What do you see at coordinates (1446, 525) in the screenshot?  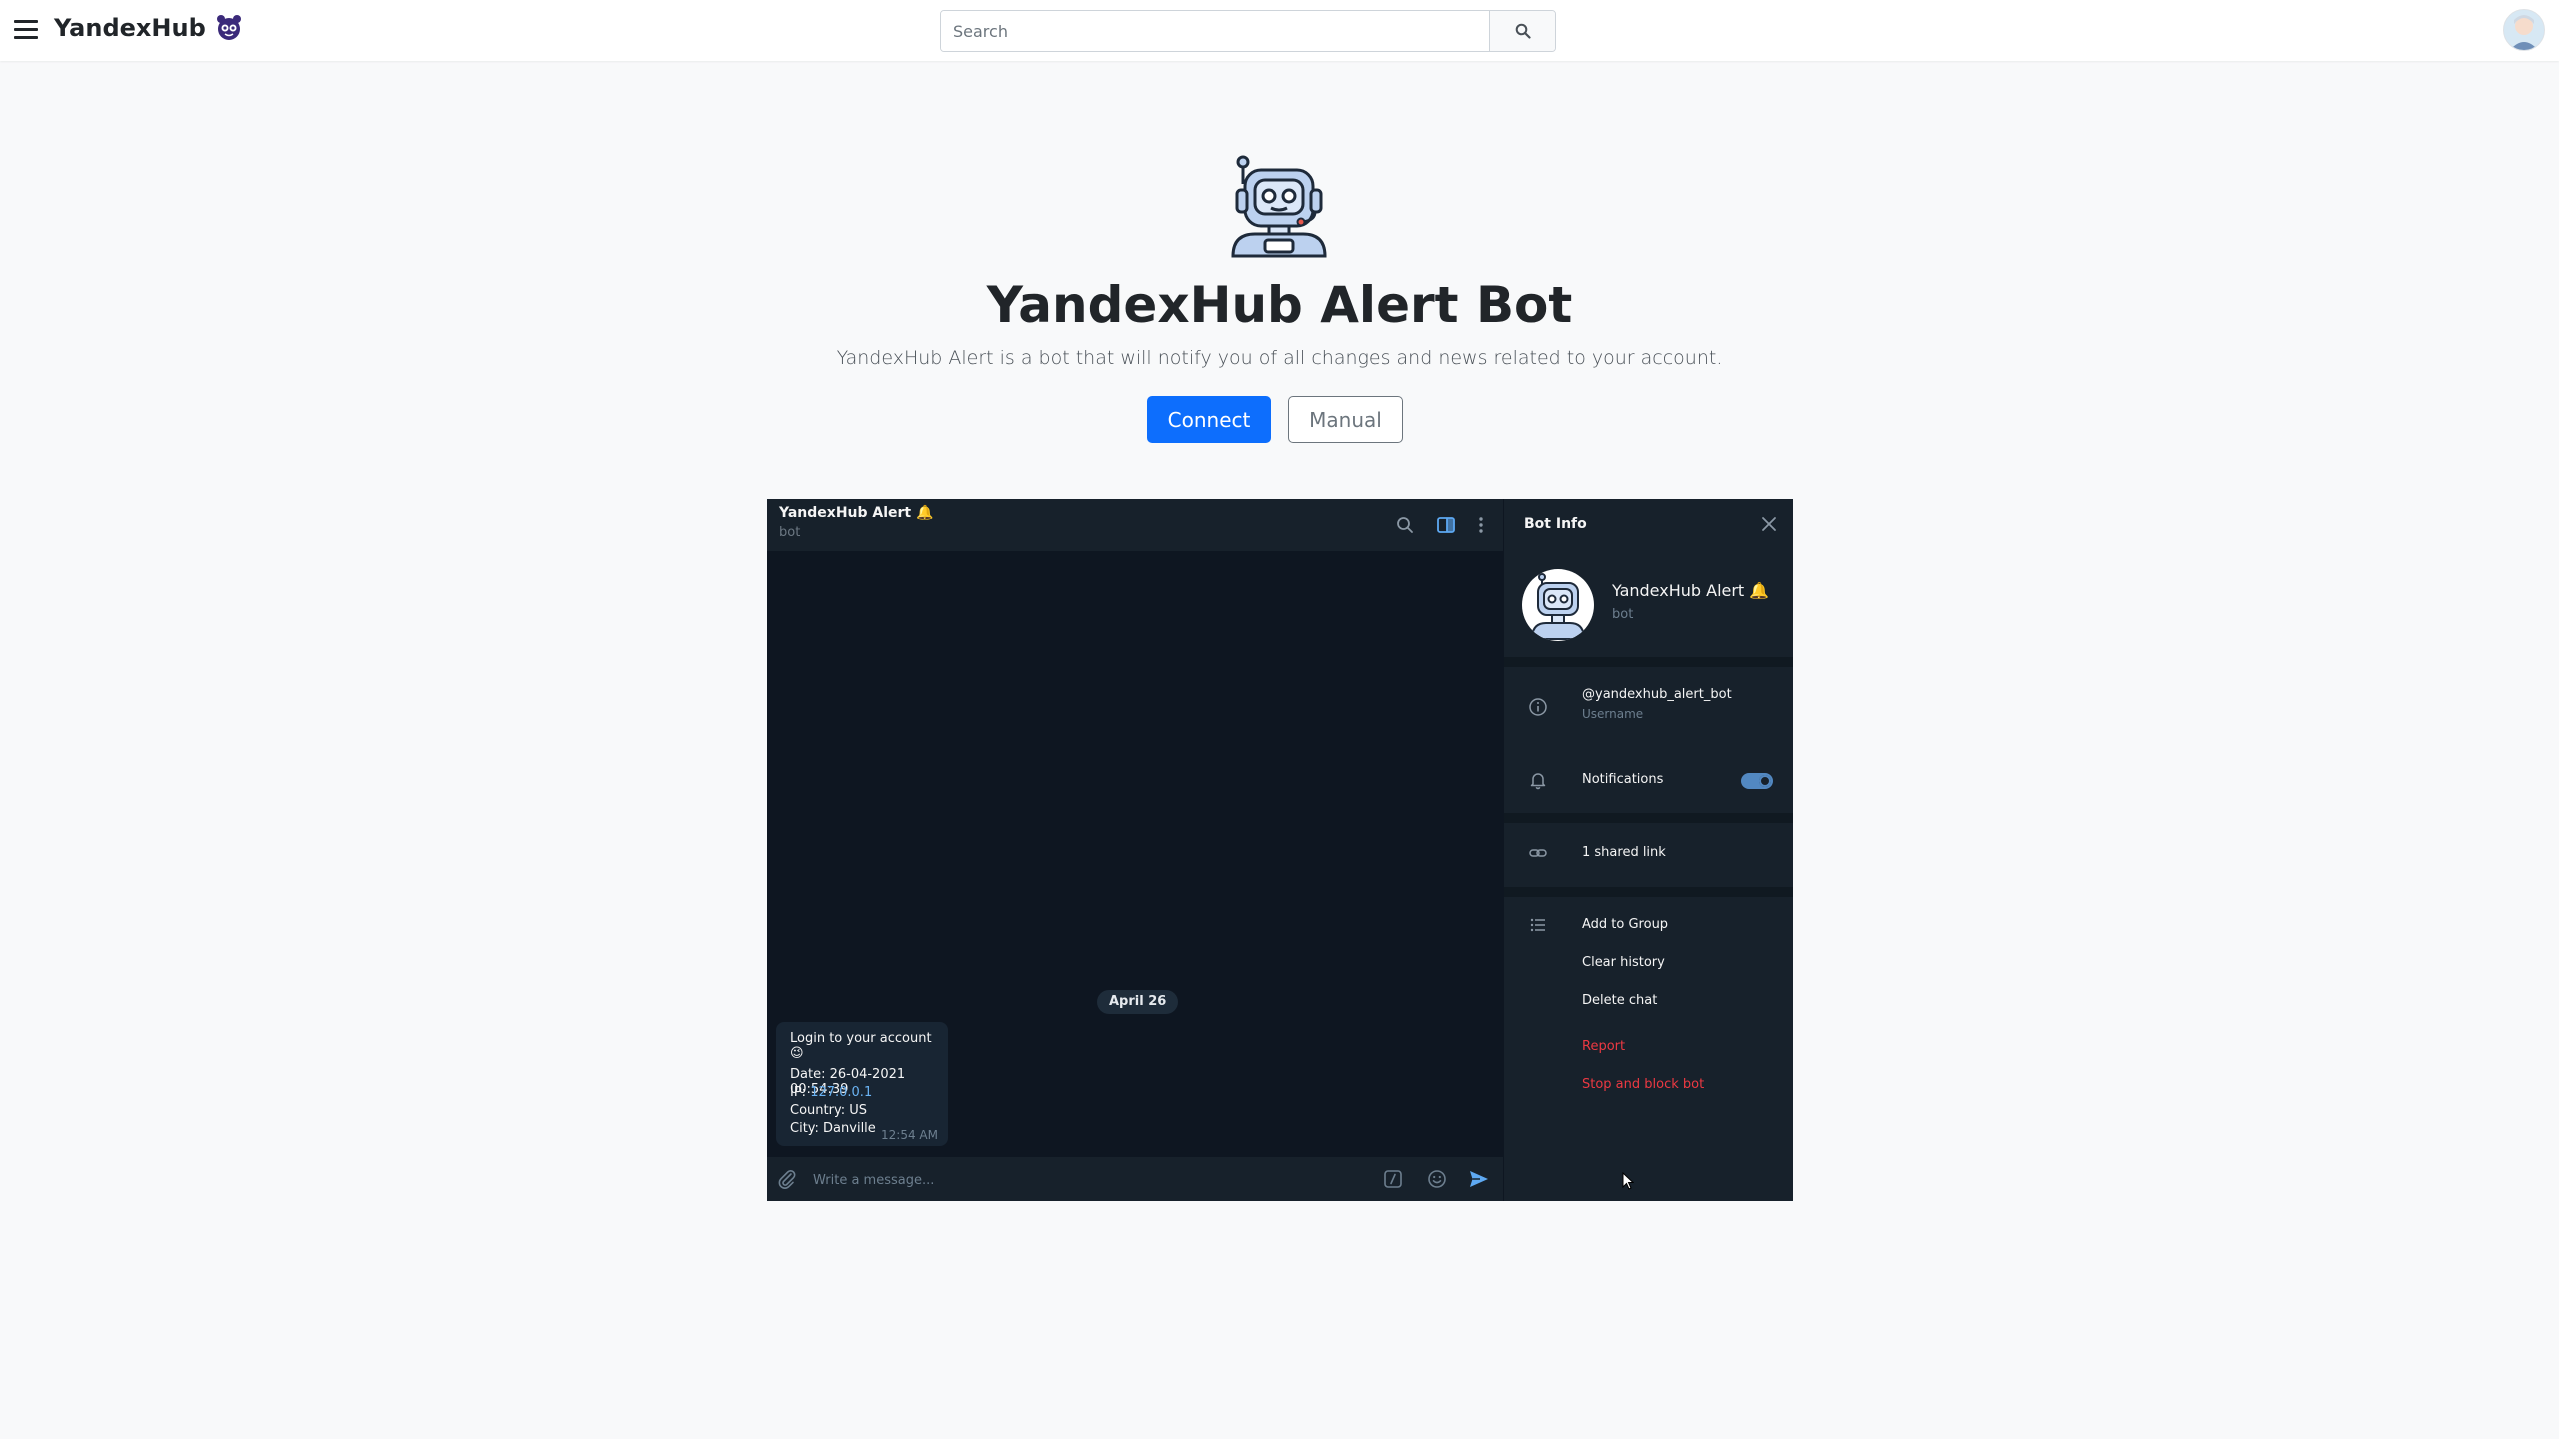 I see `sidebar-toggle-icon` at bounding box center [1446, 525].